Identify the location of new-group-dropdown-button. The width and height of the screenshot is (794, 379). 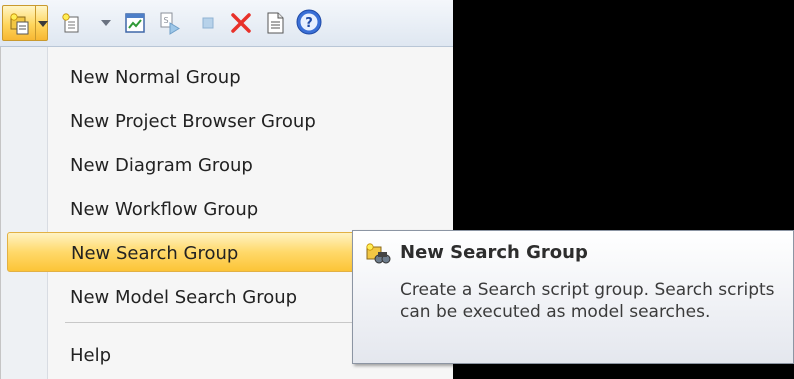
(25, 23).